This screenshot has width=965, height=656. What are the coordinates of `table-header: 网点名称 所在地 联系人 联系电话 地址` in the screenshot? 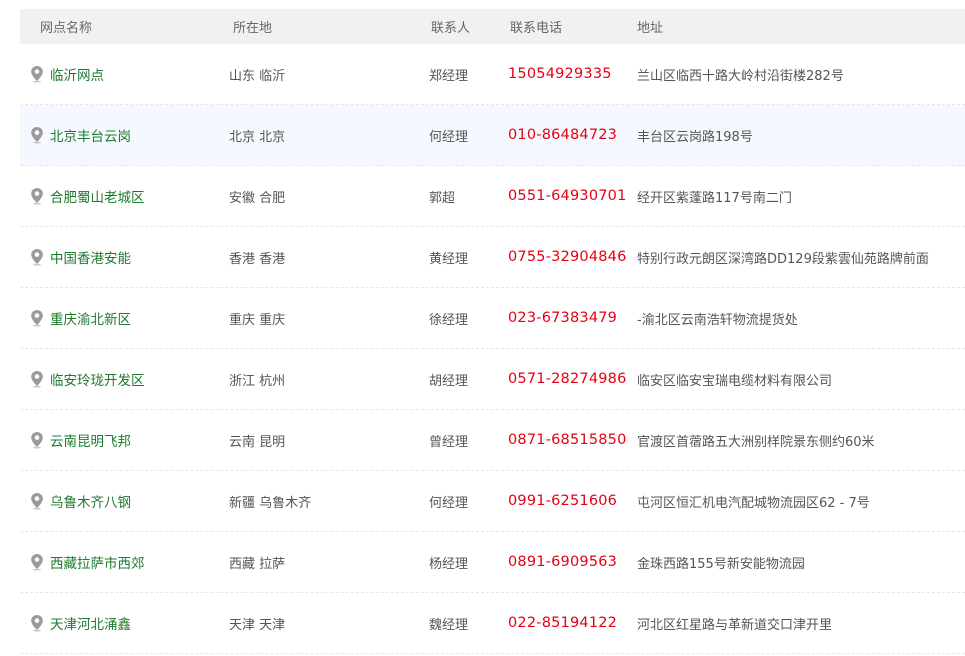 It's located at (492, 26).